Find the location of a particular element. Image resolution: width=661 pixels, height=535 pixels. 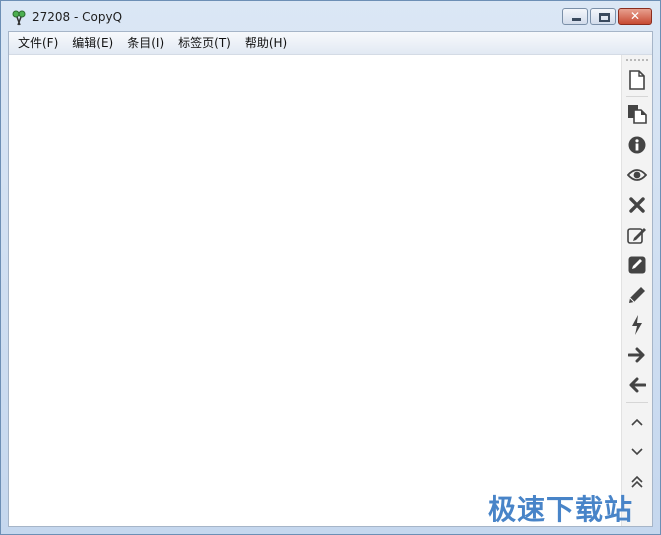

edit-external-button is located at coordinates (637, 235).